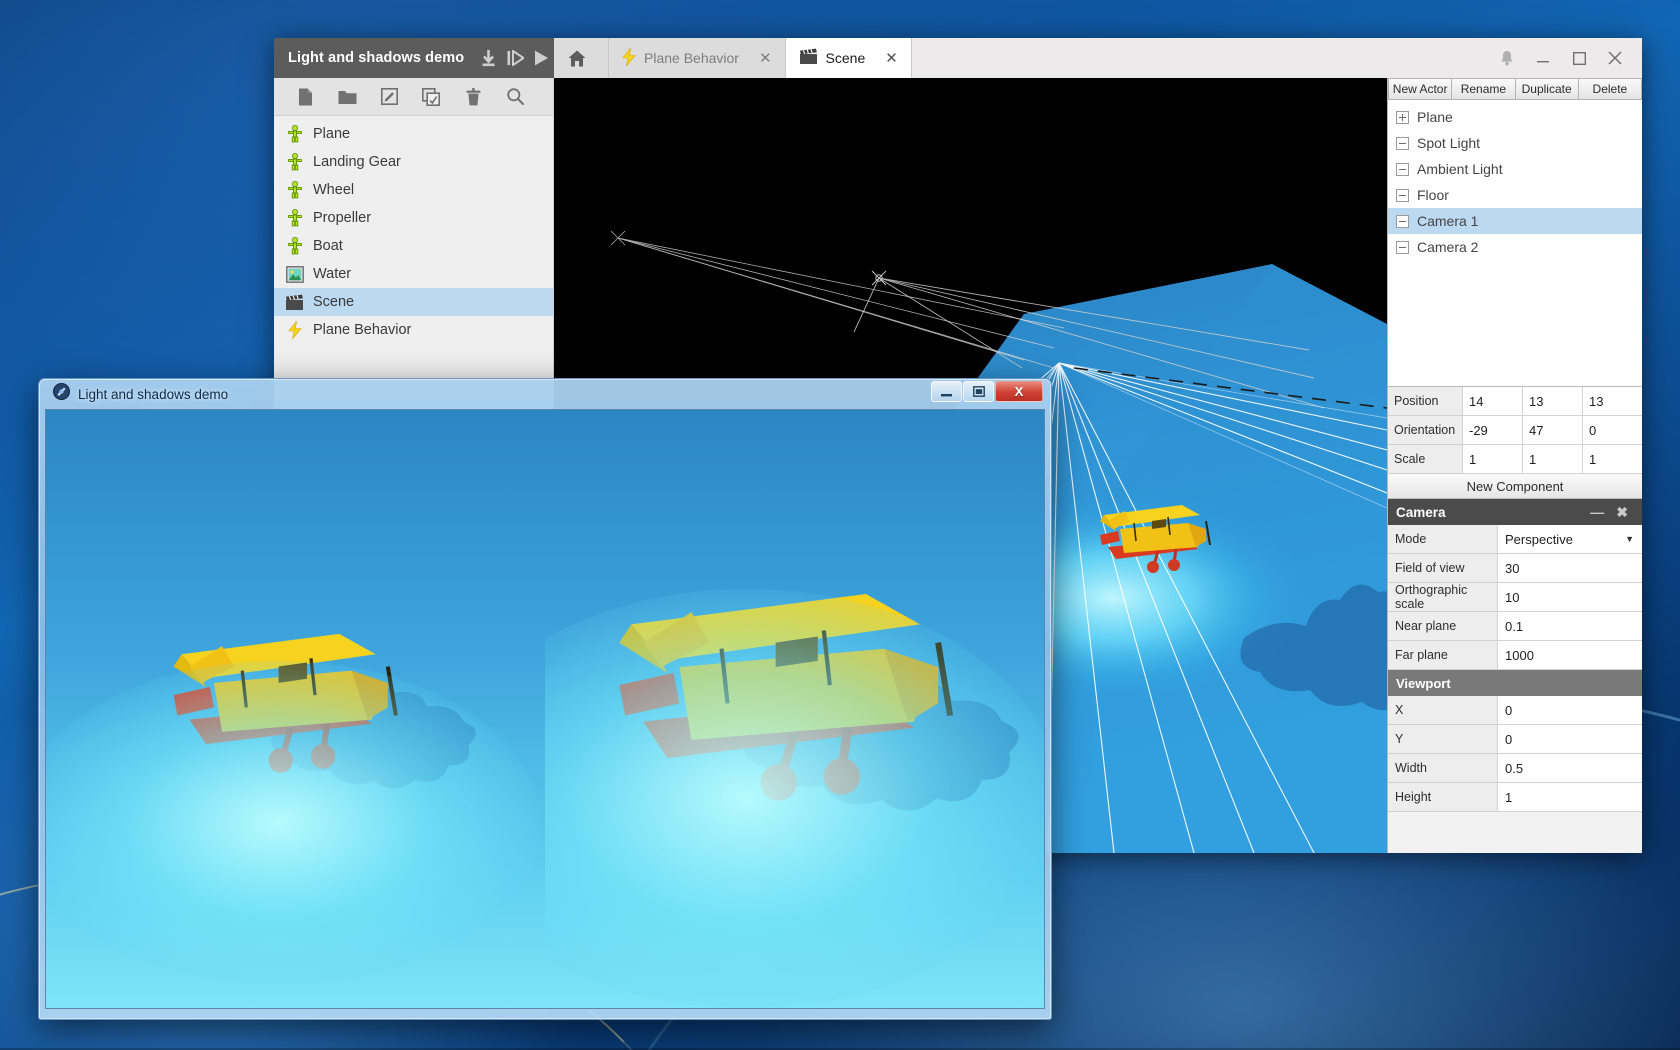 The width and height of the screenshot is (1680, 1050). Describe the element at coordinates (1570, 655) in the screenshot. I see `far-plane-input: 1000` at that location.